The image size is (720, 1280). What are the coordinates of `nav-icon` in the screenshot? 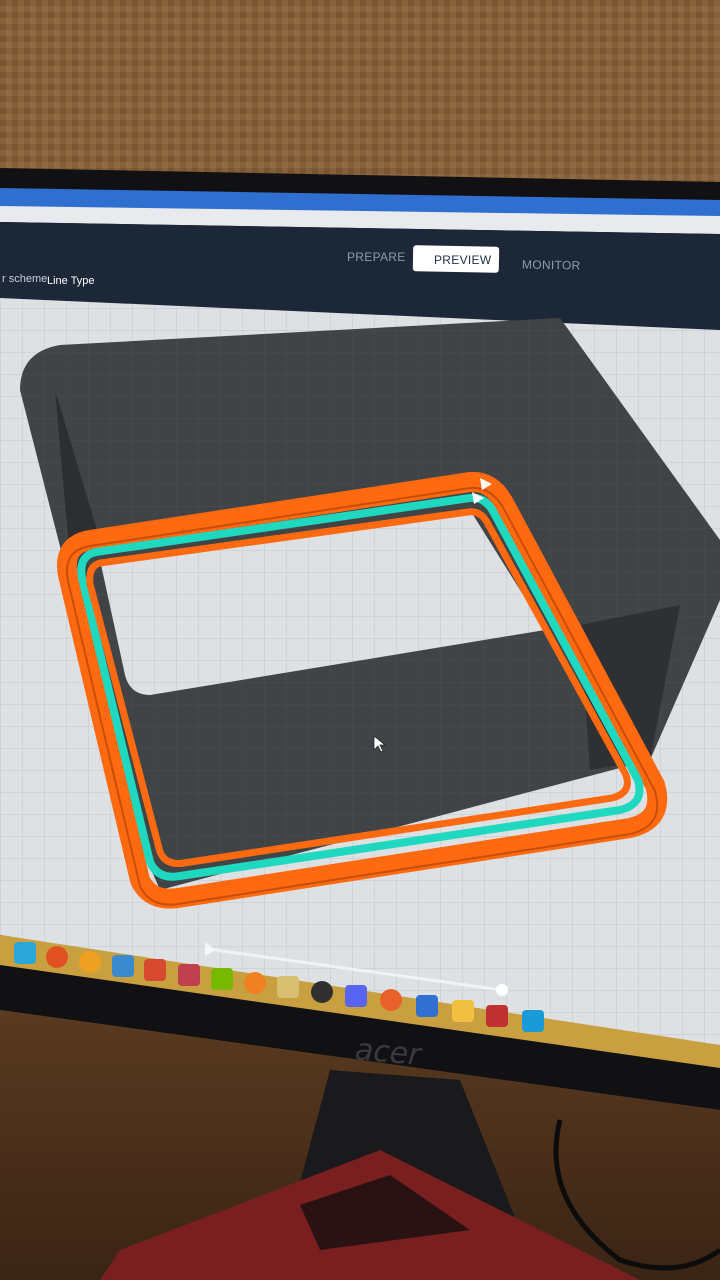 It's located at (123, 966).